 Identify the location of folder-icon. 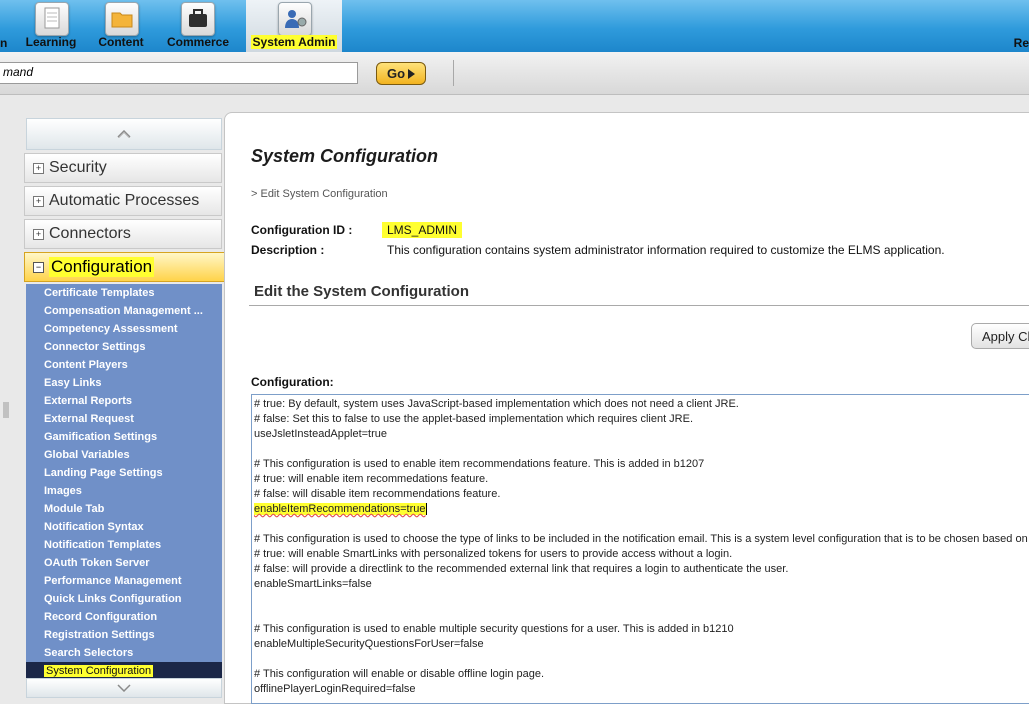
(122, 19).